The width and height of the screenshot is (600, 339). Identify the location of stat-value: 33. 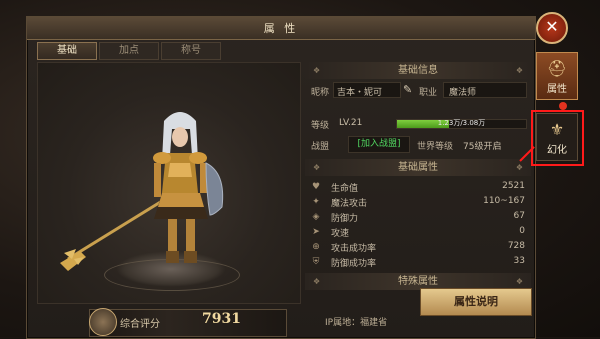
(519, 261).